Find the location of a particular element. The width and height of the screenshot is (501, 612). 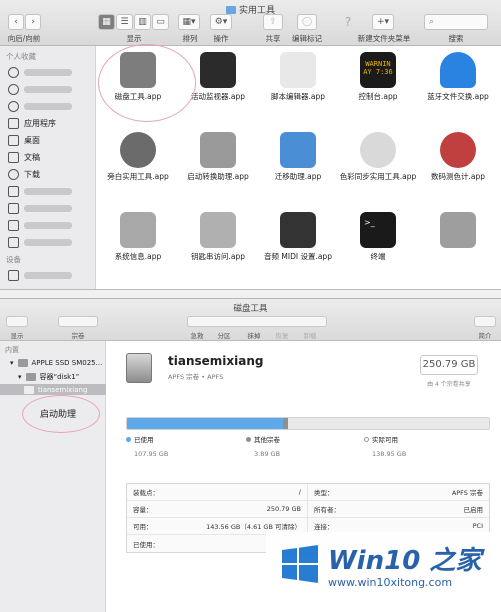

app-label: 迁移助理.app is located at coordinates (298, 176).